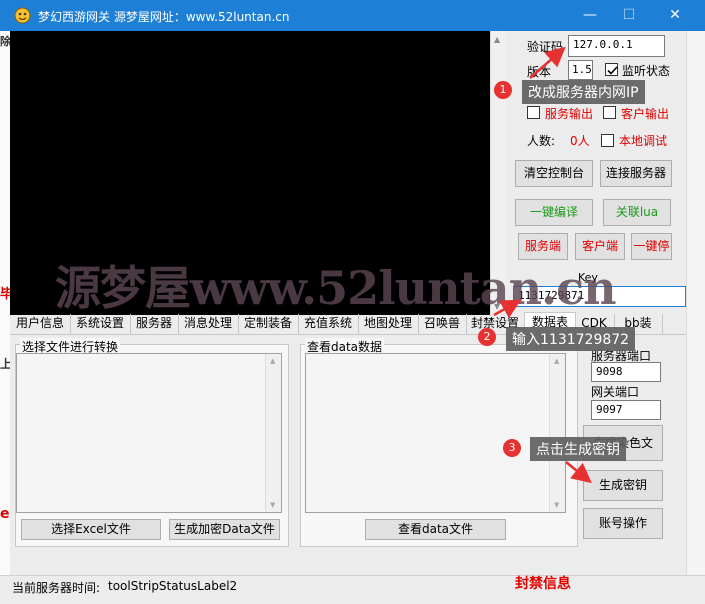  I want to click on step-badge: 1, so click(503, 90).